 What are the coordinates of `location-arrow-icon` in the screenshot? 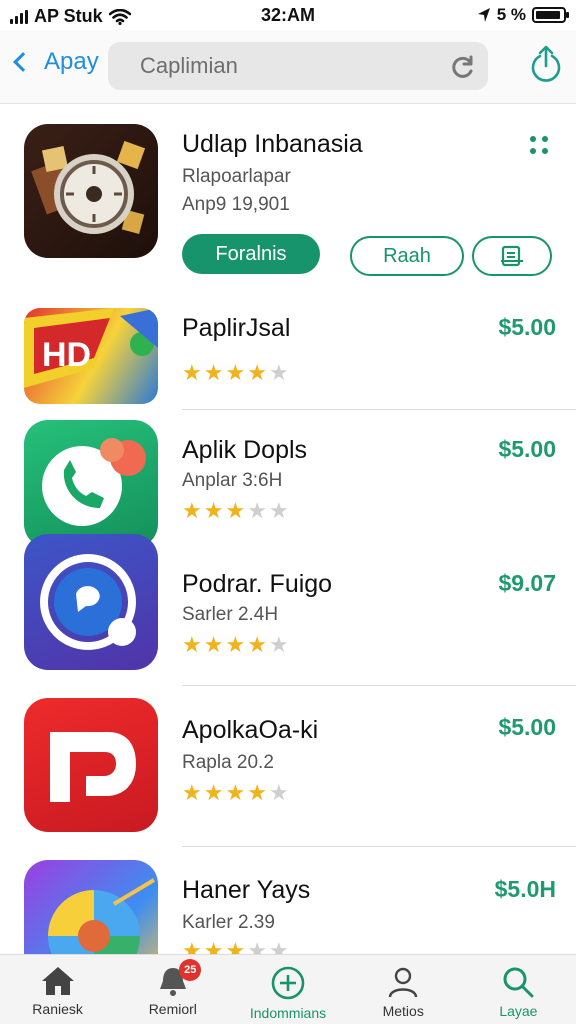 It's located at (483, 15).